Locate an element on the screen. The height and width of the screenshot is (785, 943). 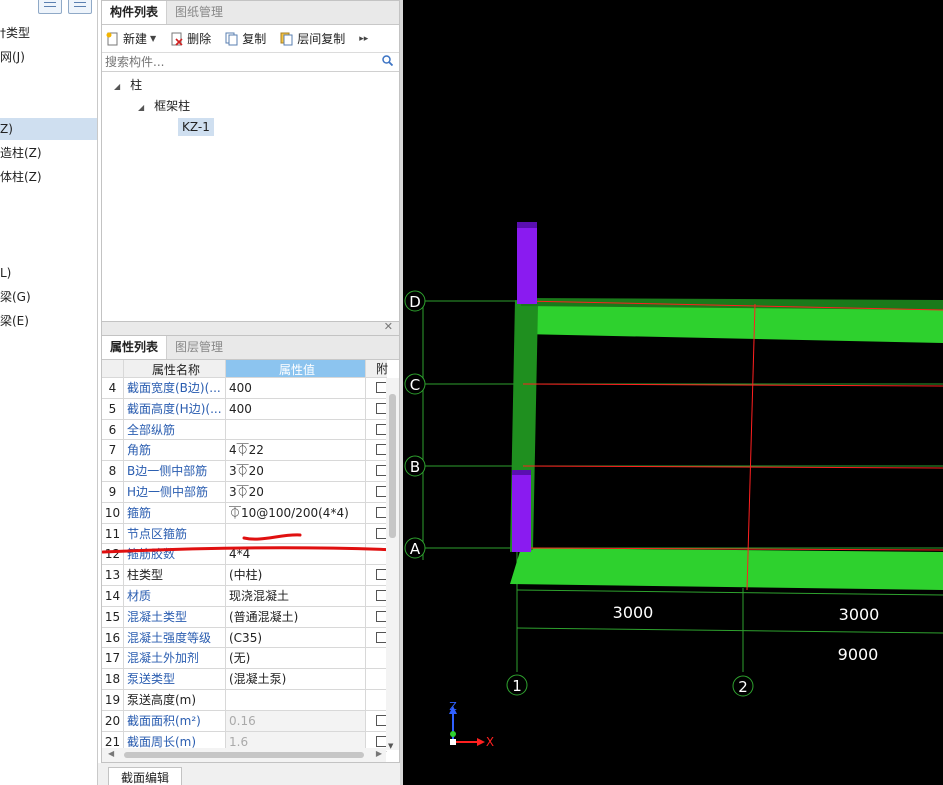
tree-view-button is located at coordinates (50, 7).